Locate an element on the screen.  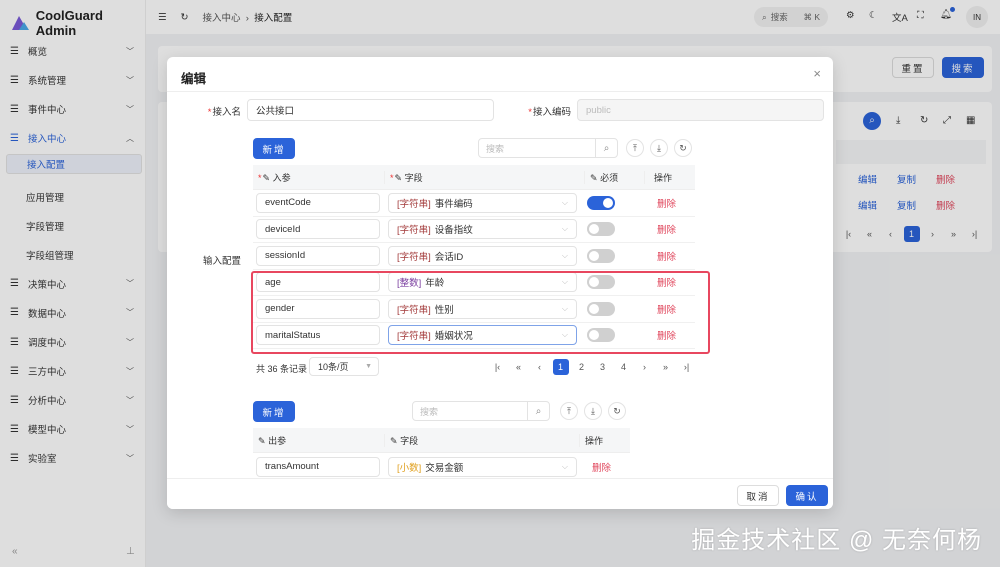
field-select: [字符串] 事件编码 ⌵ is located at coordinates (482, 202).